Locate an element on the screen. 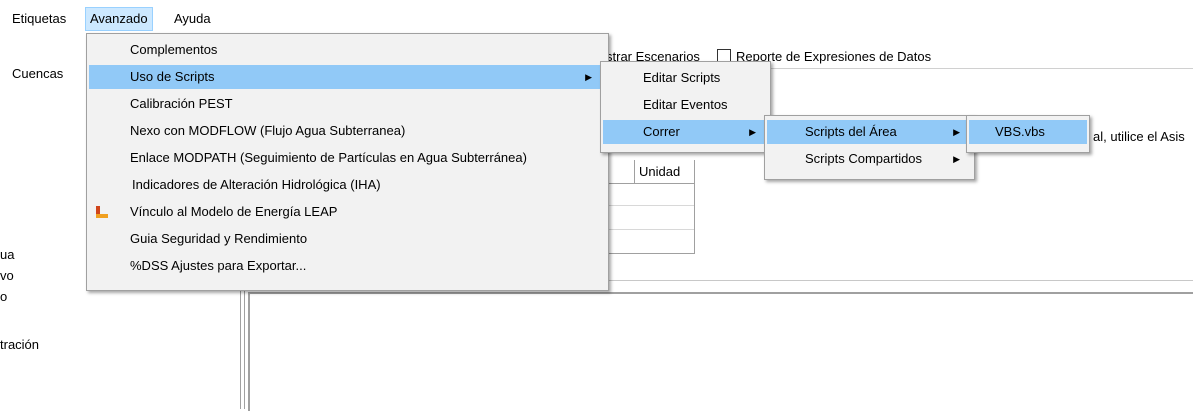 Image resolution: width=1193 pixels, height=411 pixels. table-header-unidad: Unidad is located at coordinates (659, 171).